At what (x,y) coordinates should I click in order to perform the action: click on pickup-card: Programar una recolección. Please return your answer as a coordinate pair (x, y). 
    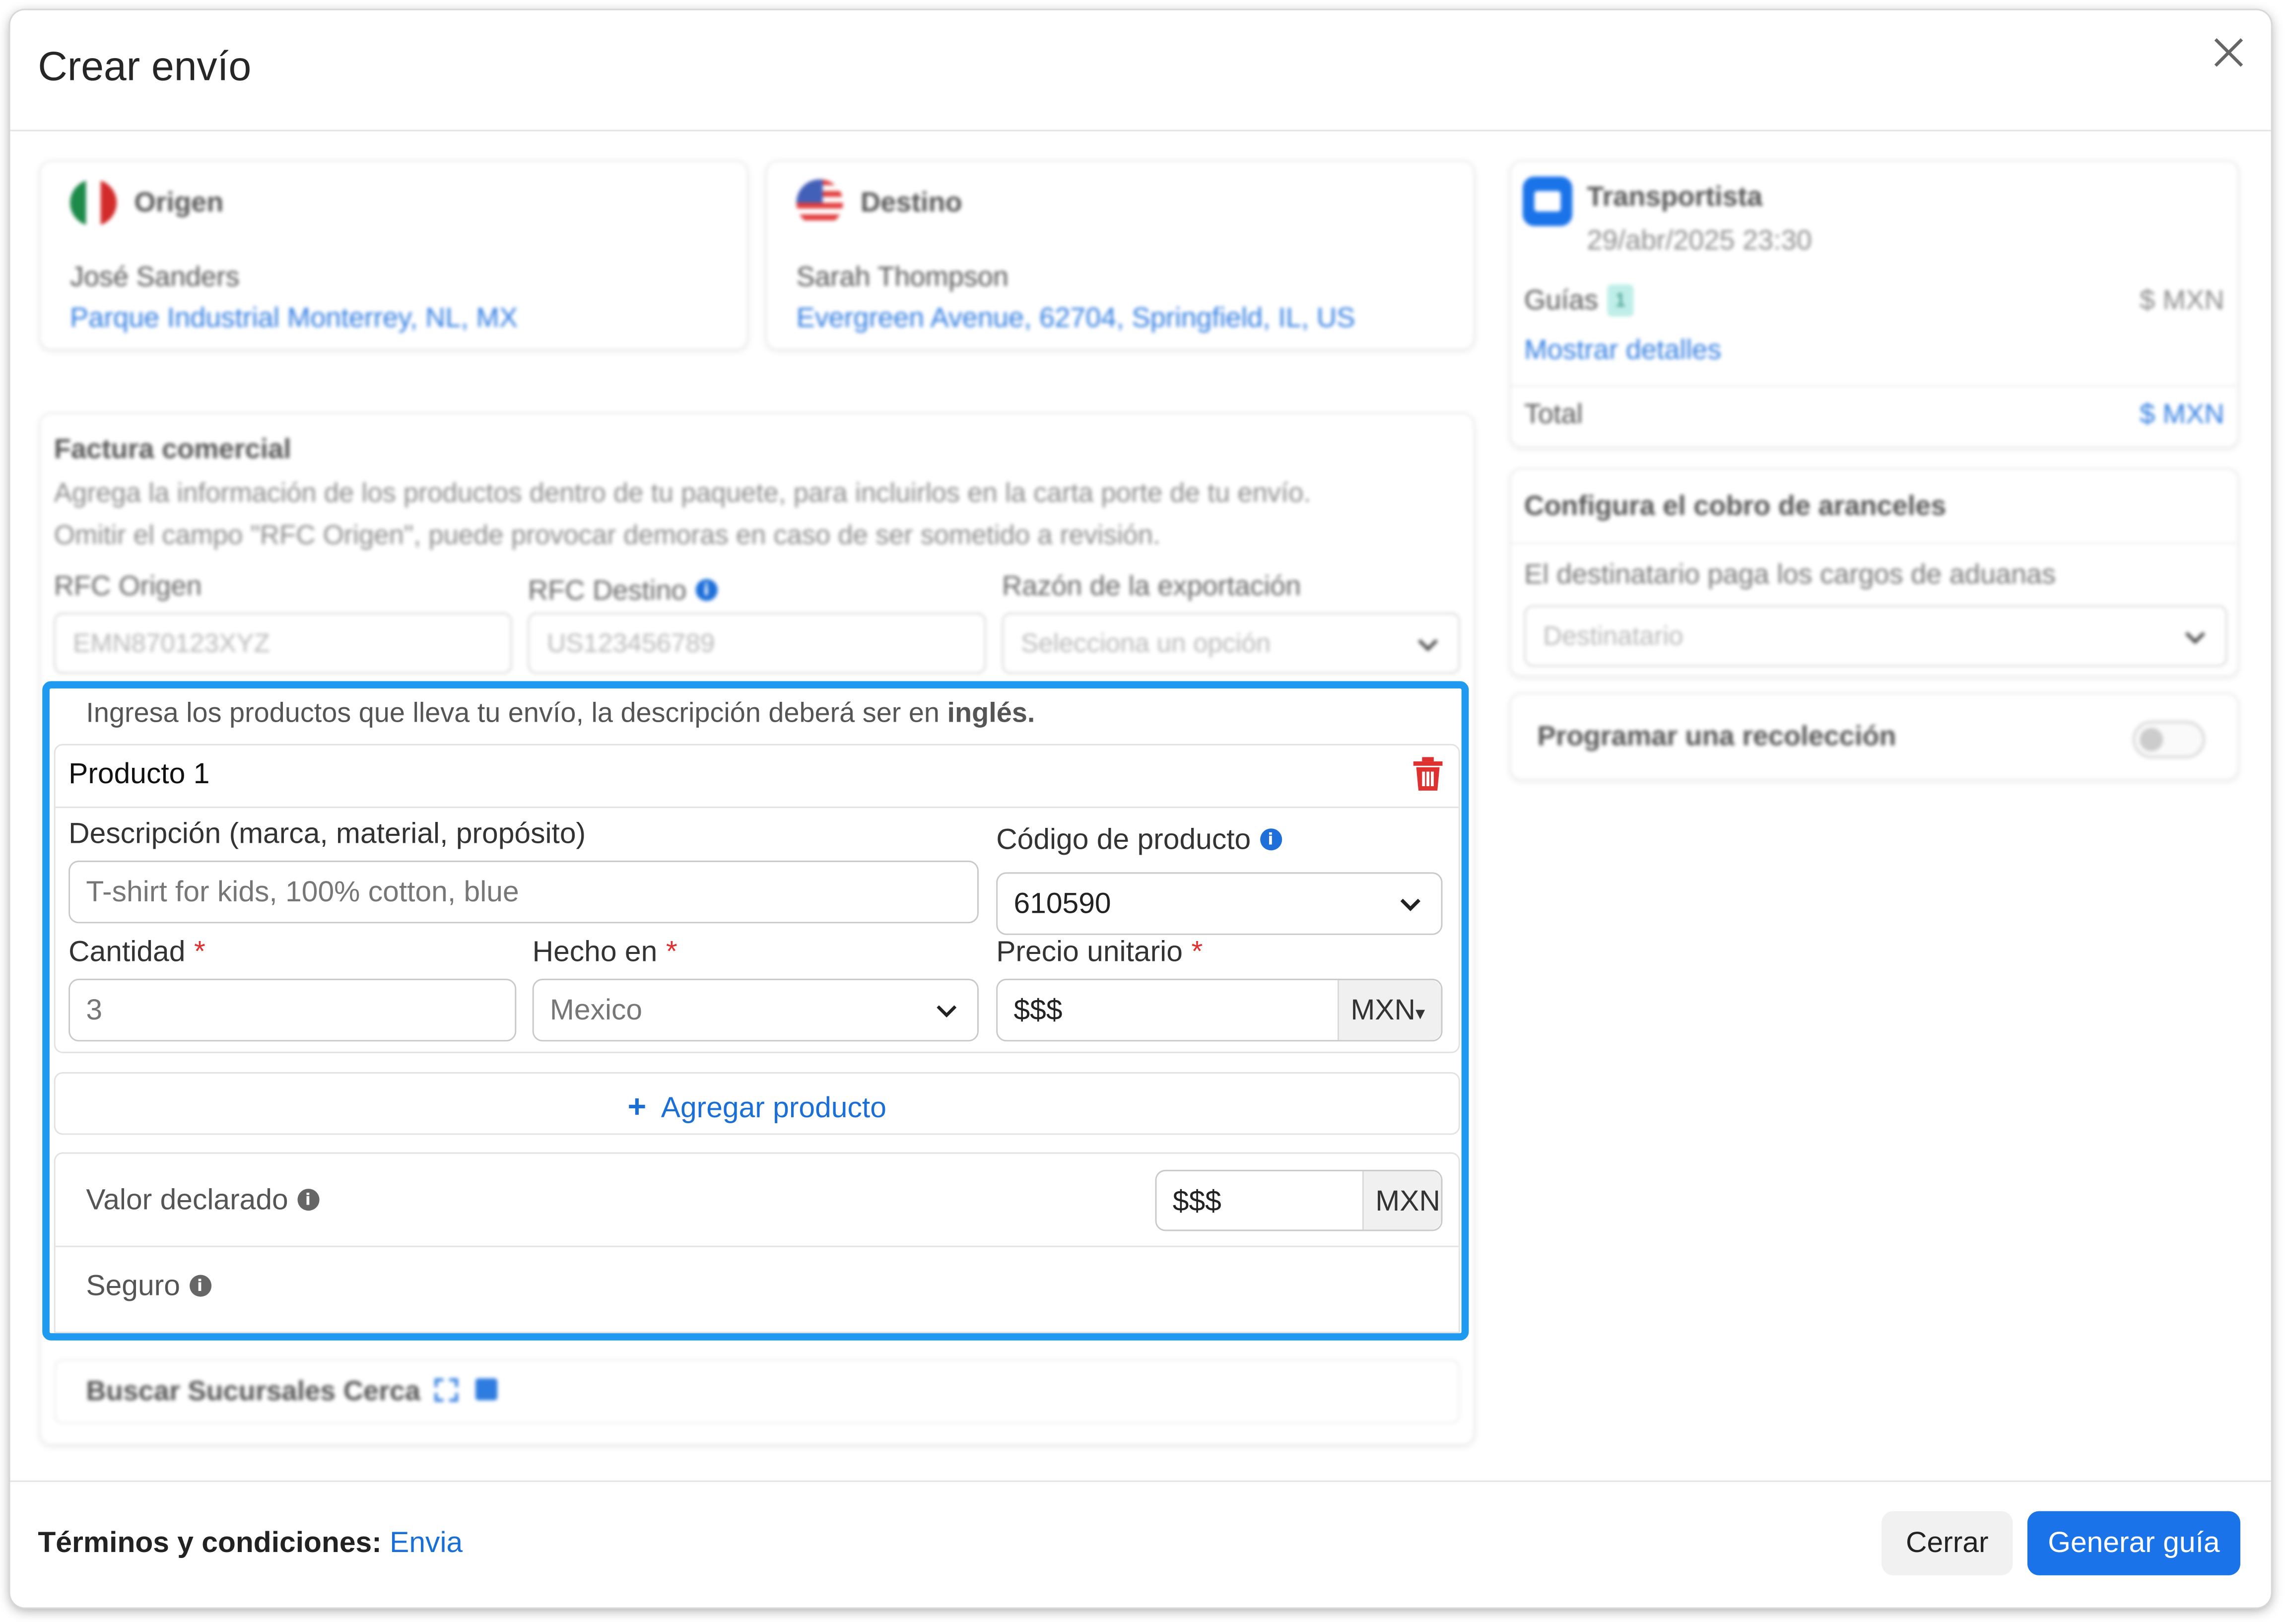
    Looking at the image, I should click on (1874, 736).